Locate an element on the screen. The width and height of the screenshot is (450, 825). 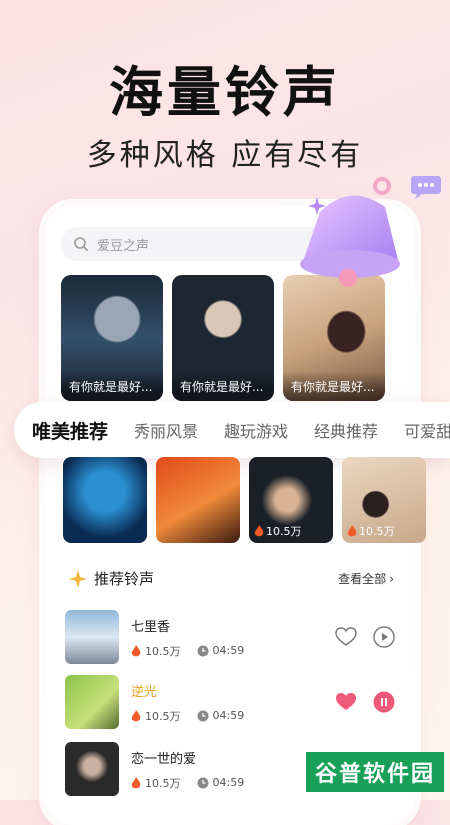
play-button-icon is located at coordinates (384, 637).